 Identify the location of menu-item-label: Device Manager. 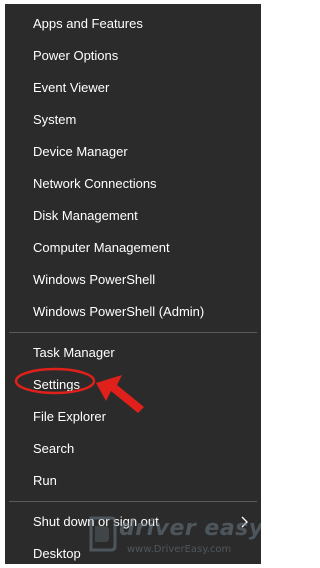
(80, 151).